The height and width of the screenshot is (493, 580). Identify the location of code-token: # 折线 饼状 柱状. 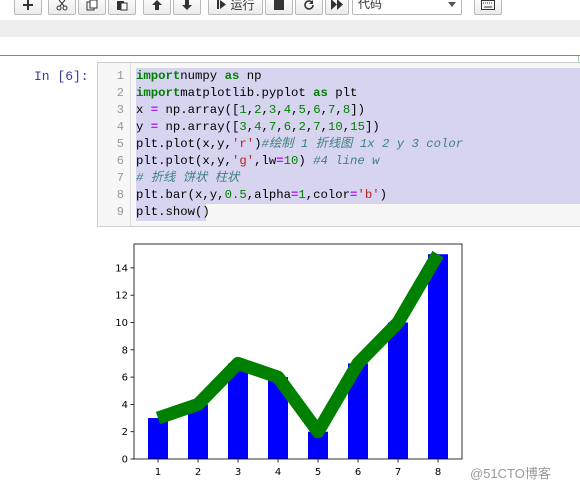
(188, 178).